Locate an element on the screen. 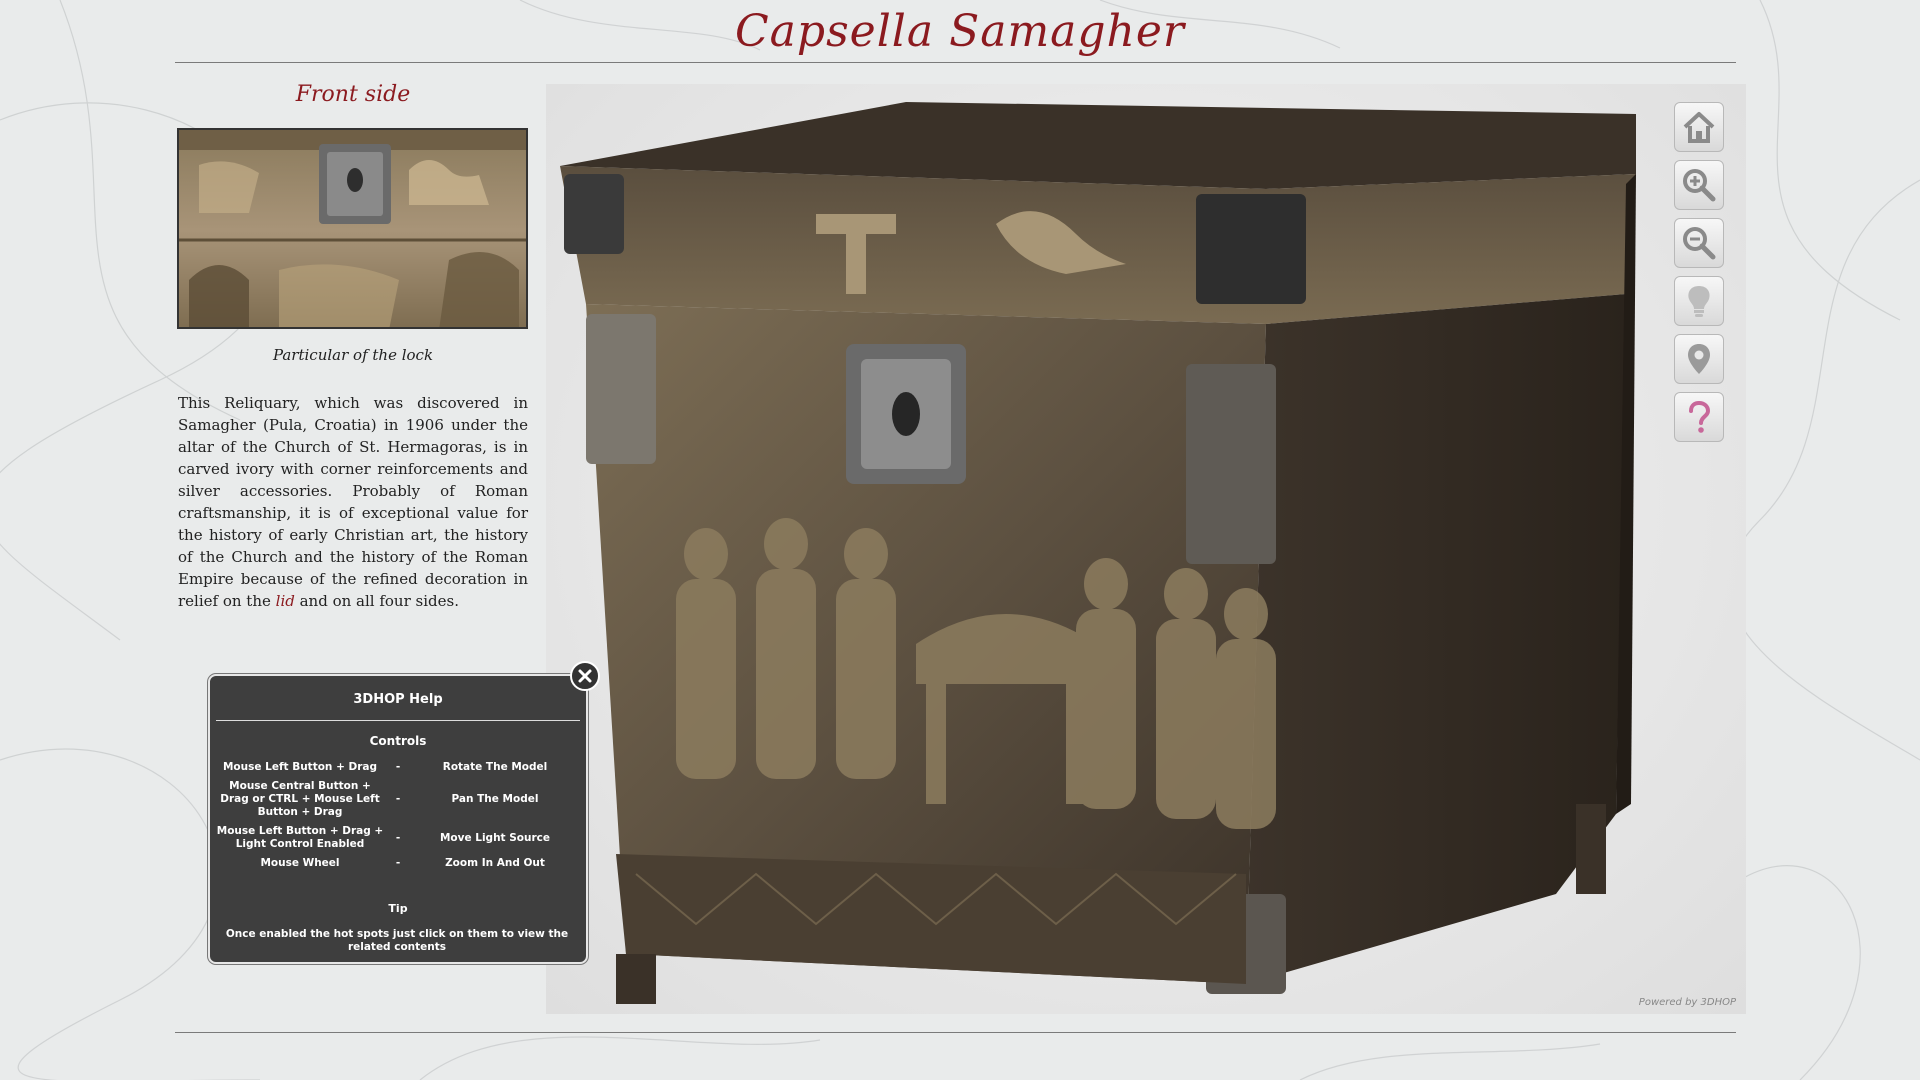 The width and height of the screenshot is (1920, 1080). help-button is located at coordinates (1699, 417).